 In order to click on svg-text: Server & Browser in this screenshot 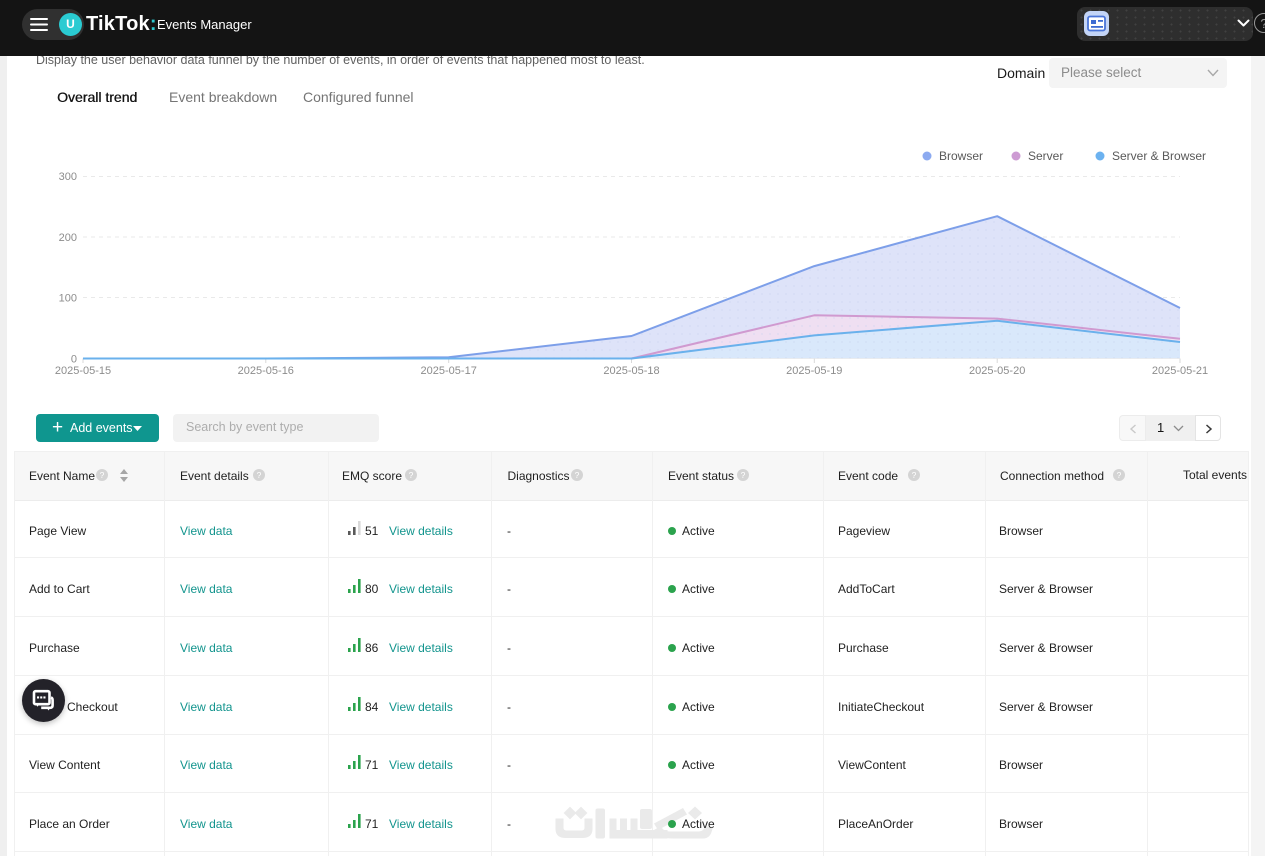, I will do `click(1159, 156)`.